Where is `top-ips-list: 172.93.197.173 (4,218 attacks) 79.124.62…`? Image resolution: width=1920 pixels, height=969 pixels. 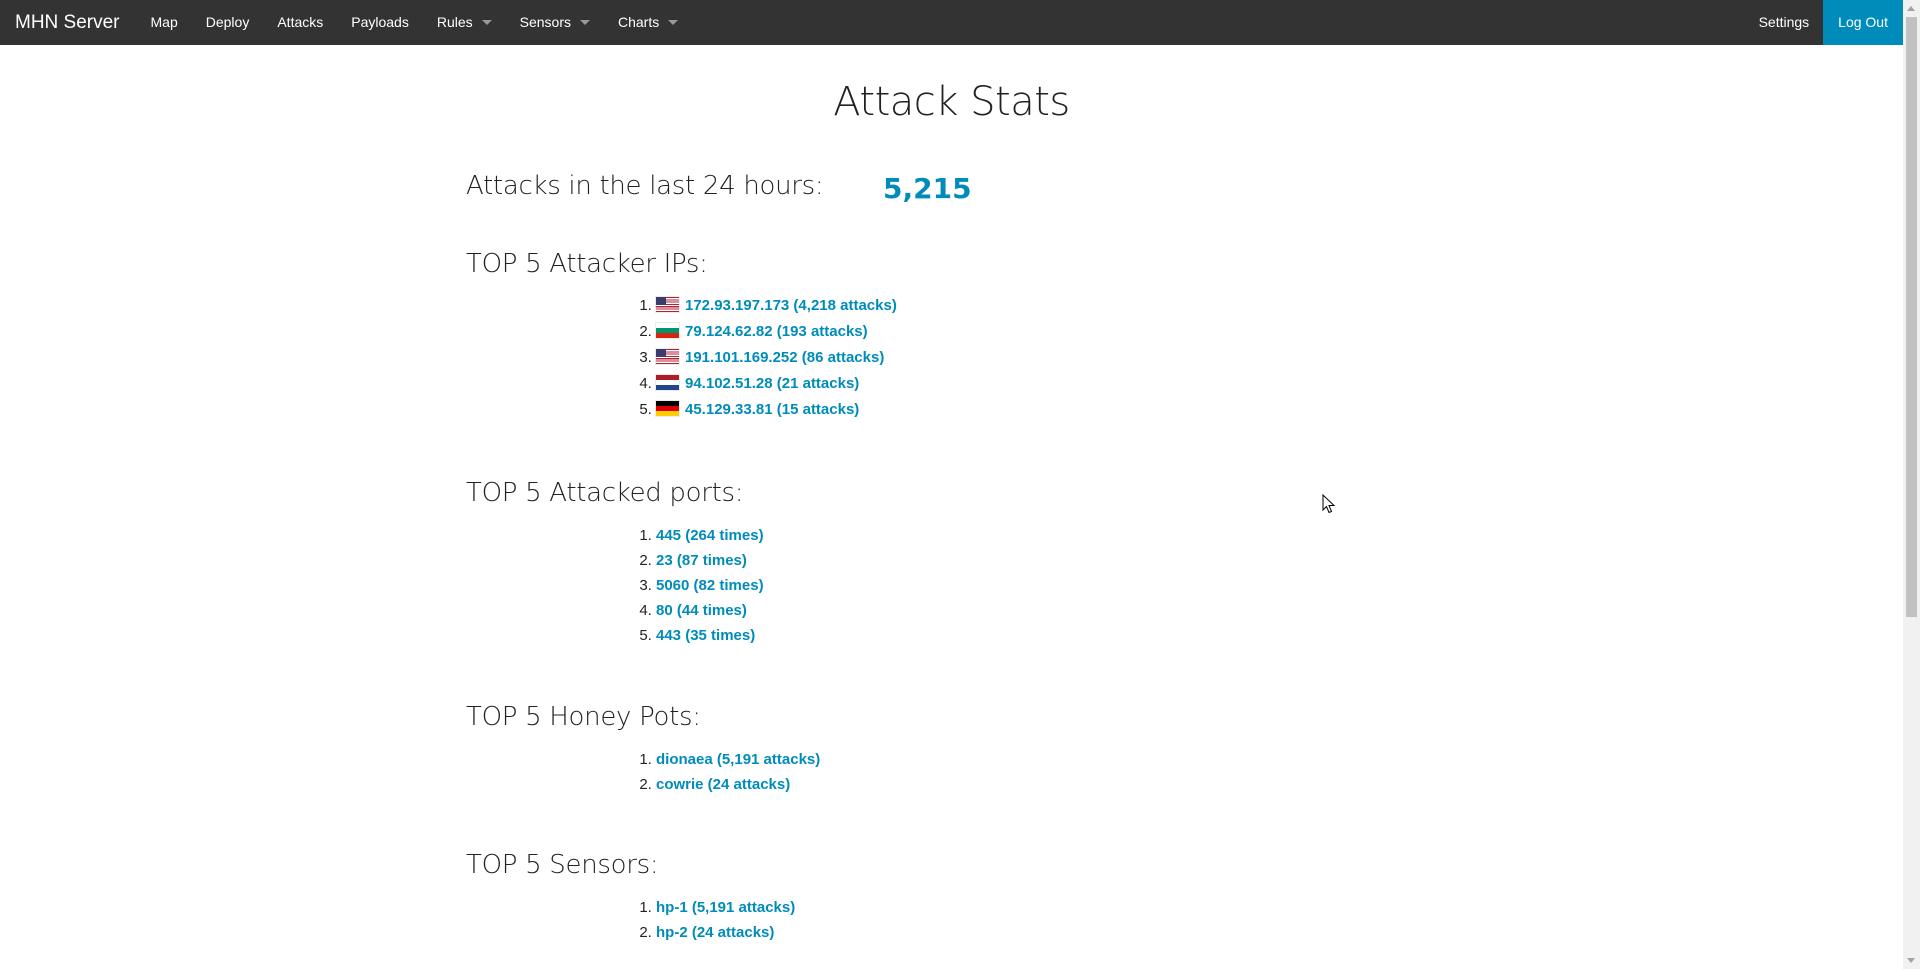
top-ips-list: 172.93.197.173 (4,218 attacks) 79.124.62… is located at coordinates (748, 358).